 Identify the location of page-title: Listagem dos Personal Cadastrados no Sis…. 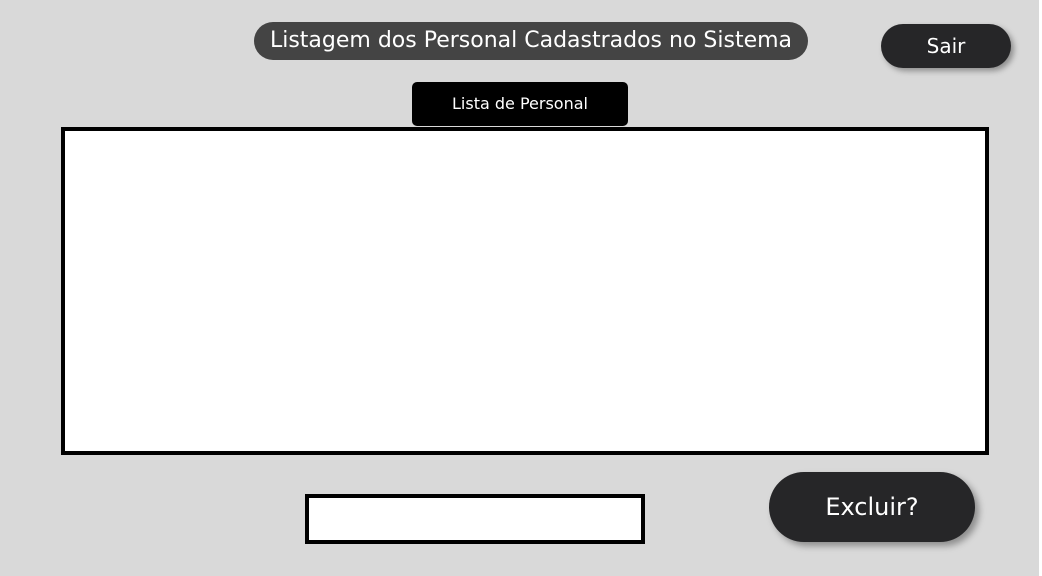
(531, 41).